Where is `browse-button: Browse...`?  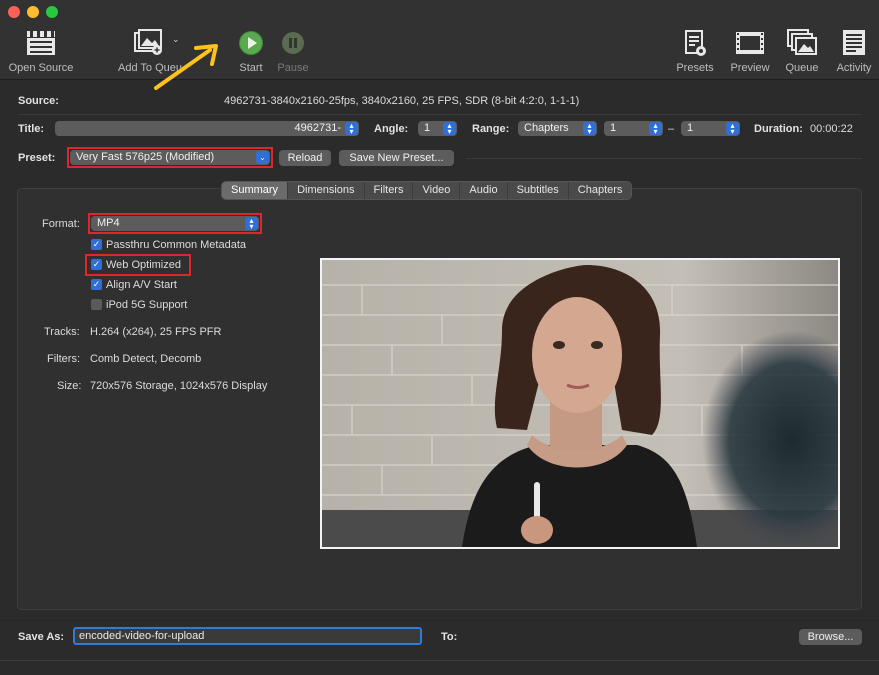 browse-button: Browse... is located at coordinates (830, 637).